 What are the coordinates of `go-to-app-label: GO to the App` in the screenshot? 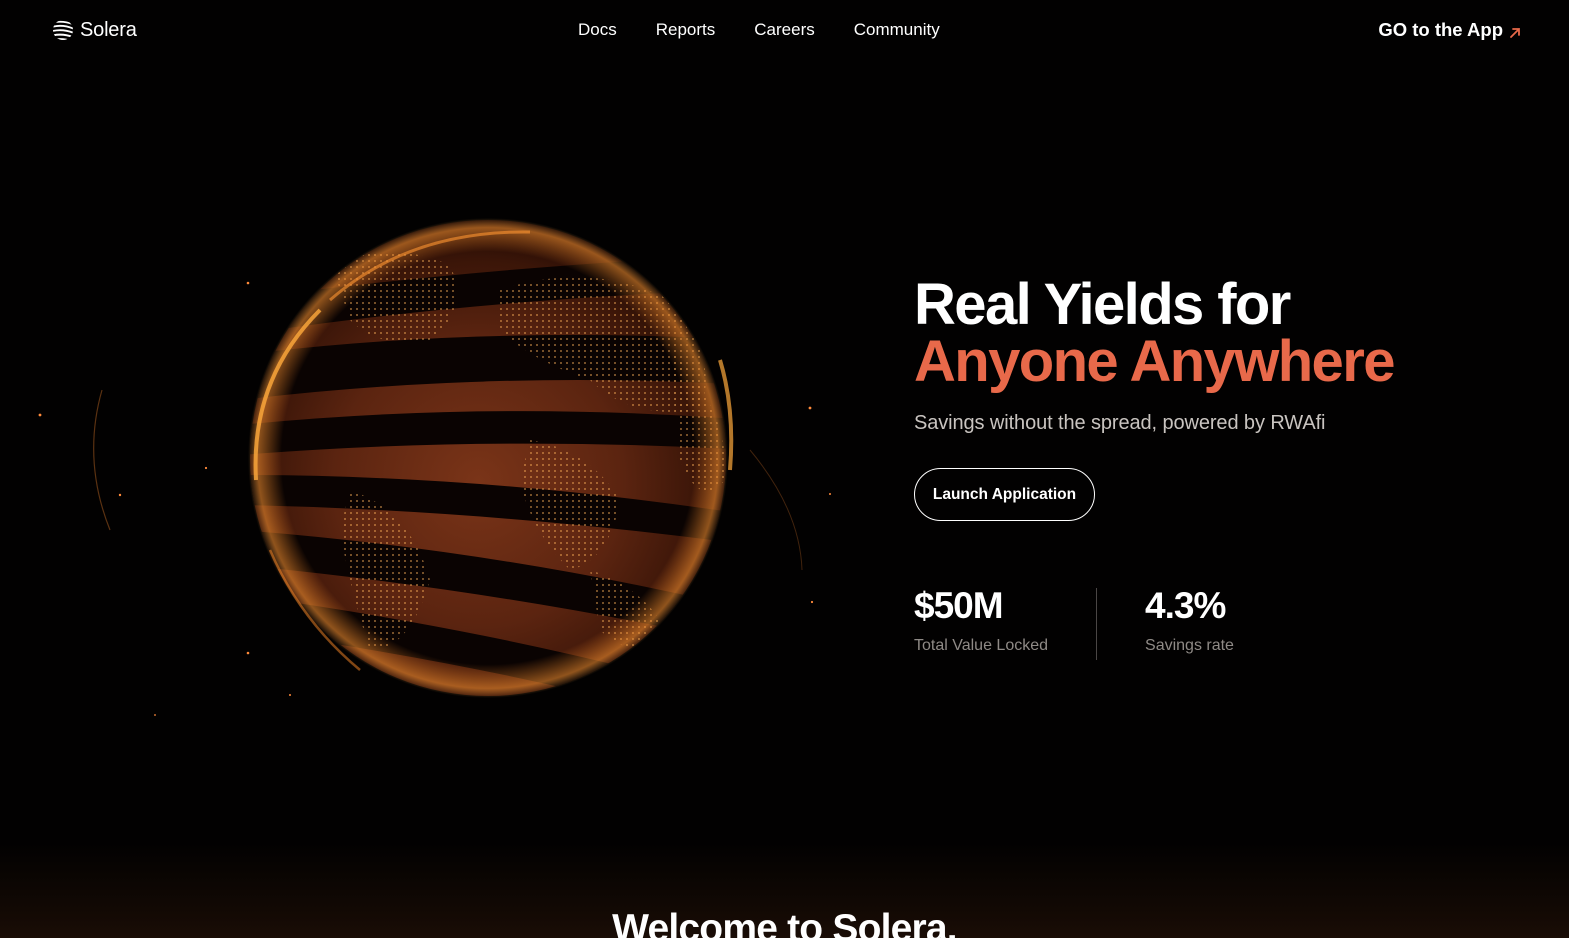 It's located at (1440, 29).